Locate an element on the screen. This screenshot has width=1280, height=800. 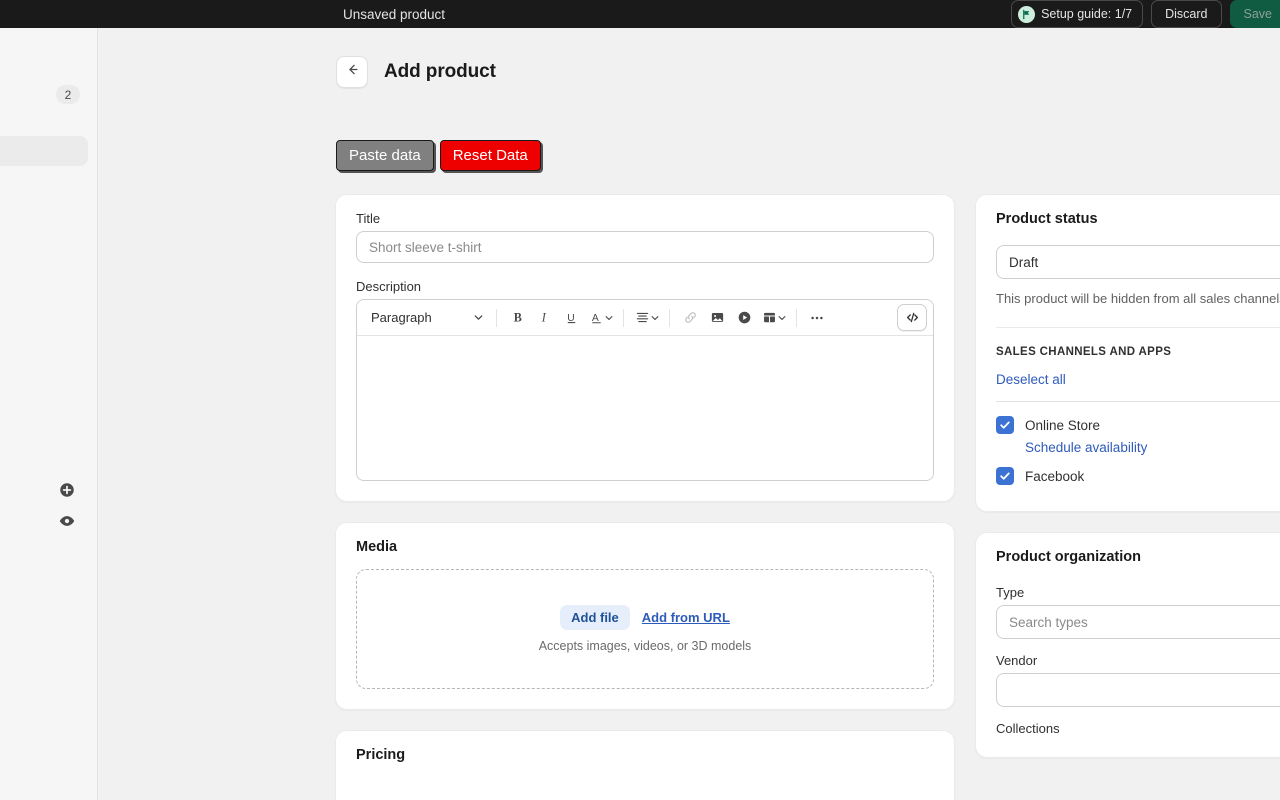
setup-guide-button: Setup guide: 1/7 is located at coordinates (1077, 14).